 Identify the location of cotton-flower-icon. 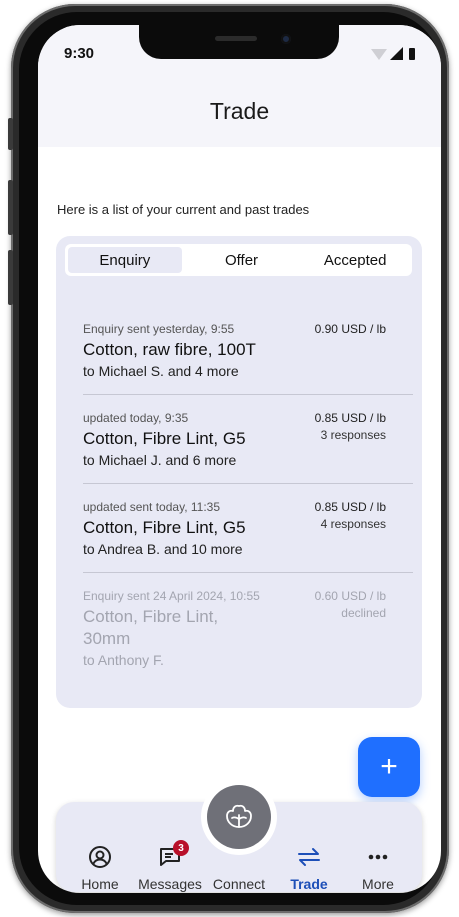
(239, 816).